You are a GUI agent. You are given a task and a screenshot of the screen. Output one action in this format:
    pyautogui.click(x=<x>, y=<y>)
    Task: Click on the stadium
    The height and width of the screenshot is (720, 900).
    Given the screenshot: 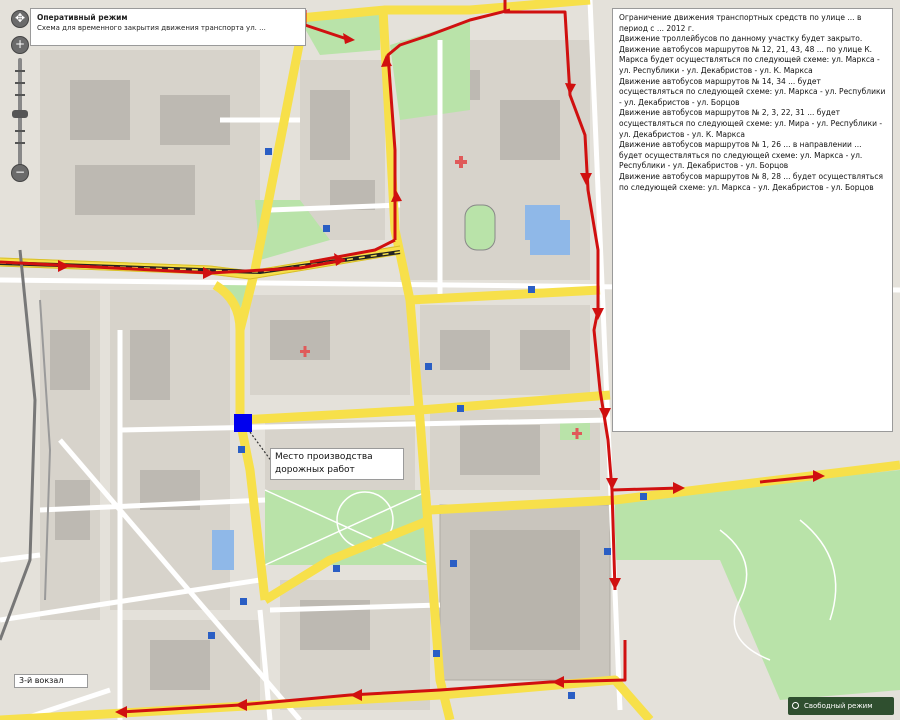 What is the action you would take?
    pyautogui.click(x=480, y=227)
    